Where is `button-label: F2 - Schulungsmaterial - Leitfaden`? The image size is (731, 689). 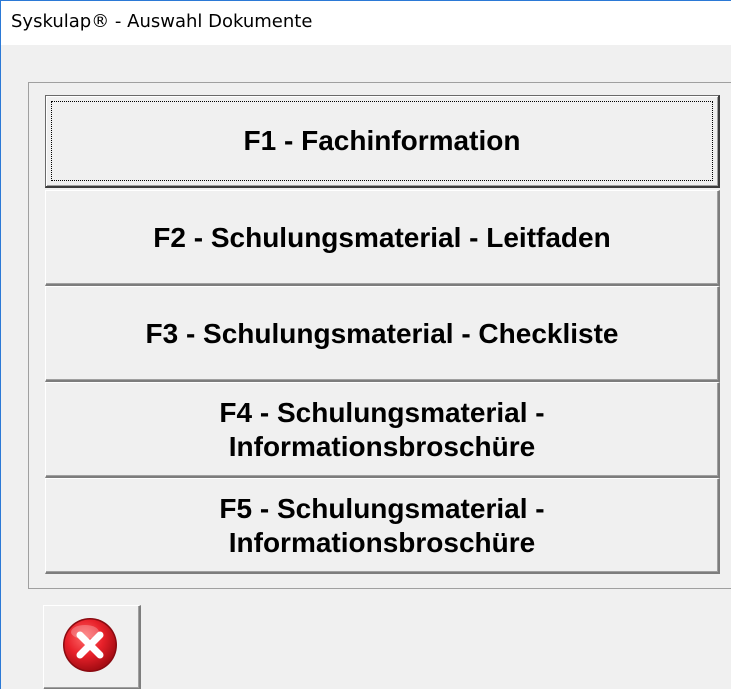
button-label: F2 - Schulungsmaterial - Leitfaden is located at coordinates (382, 237).